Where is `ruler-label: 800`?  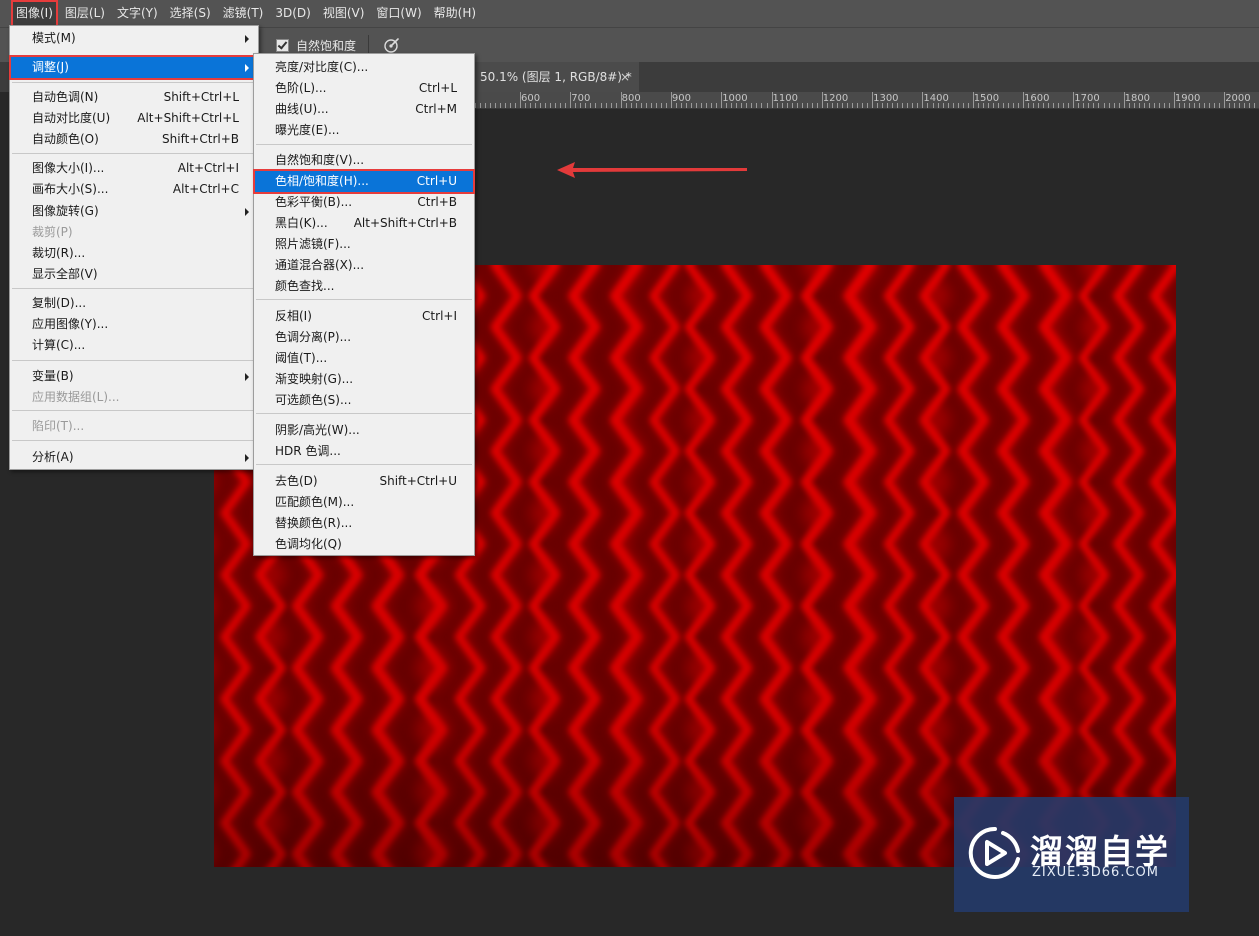 ruler-label: 800 is located at coordinates (631, 98).